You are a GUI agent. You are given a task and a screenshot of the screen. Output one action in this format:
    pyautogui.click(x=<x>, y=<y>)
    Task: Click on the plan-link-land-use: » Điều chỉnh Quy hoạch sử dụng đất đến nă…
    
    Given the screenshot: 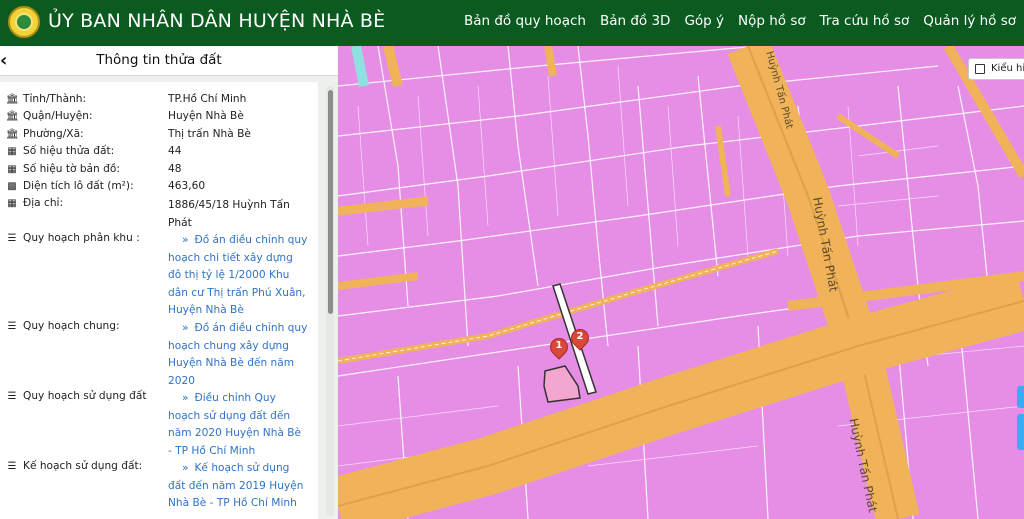 What is the action you would take?
    pyautogui.click(x=238, y=425)
    